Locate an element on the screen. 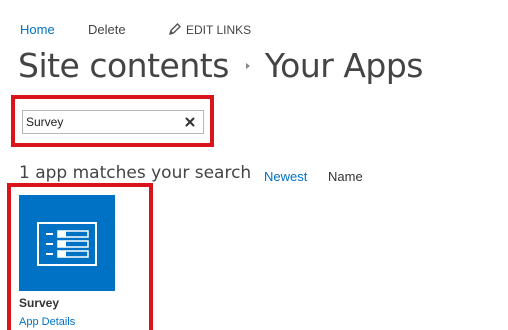 This screenshot has height=330, width=508. nav-home-link: Home is located at coordinates (37, 29).